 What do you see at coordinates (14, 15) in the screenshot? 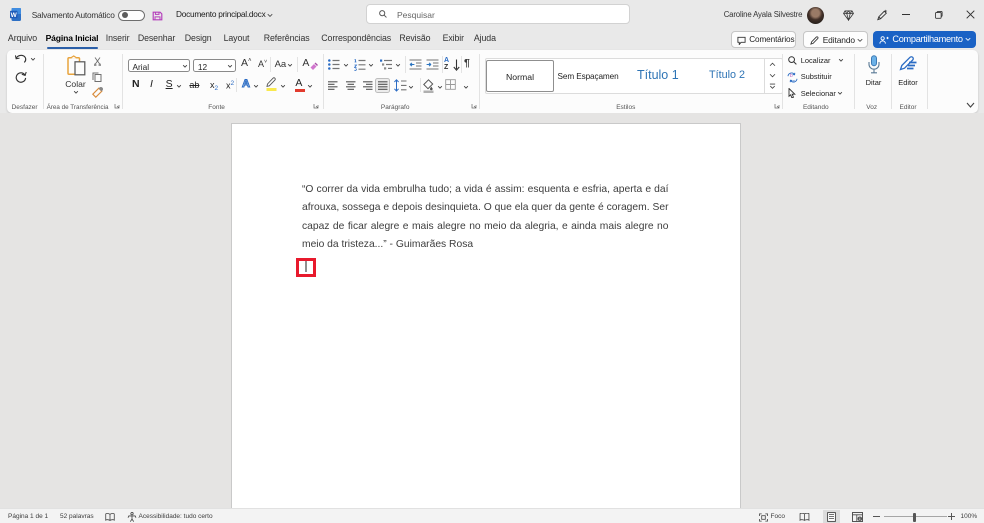
I see `svg-text: W` at bounding box center [14, 15].